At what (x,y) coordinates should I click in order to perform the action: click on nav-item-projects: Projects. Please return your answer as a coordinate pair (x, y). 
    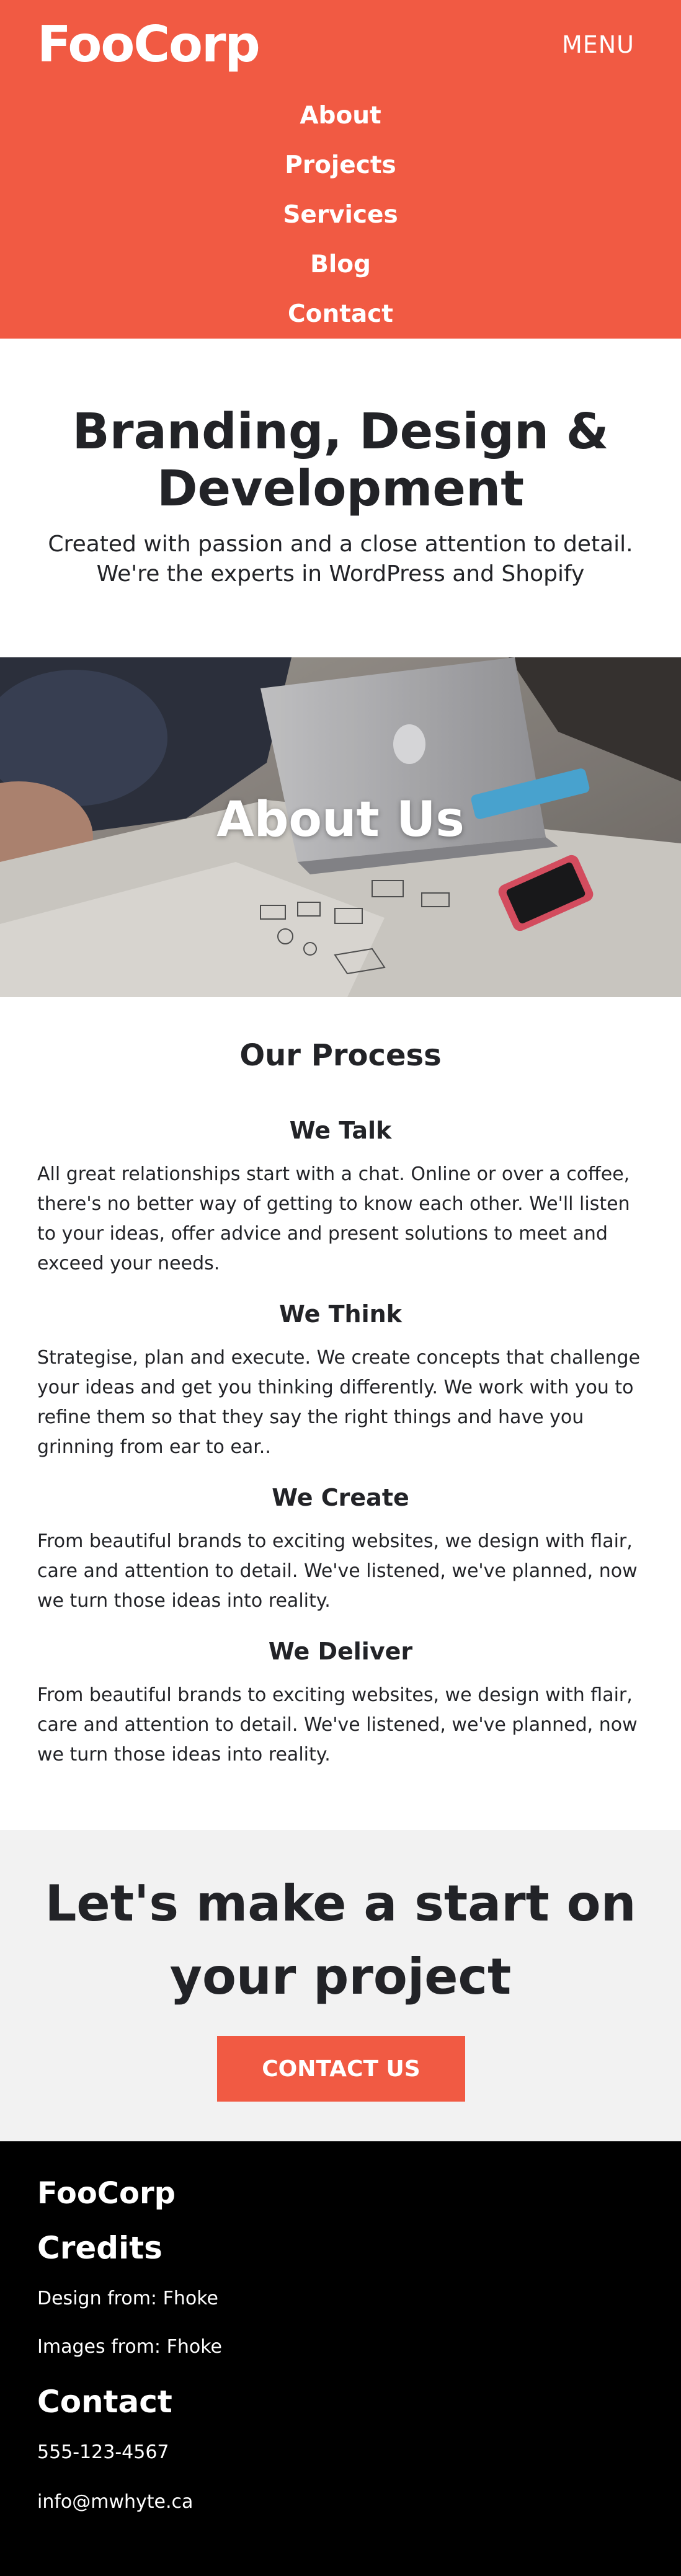
    Looking at the image, I should click on (340, 165).